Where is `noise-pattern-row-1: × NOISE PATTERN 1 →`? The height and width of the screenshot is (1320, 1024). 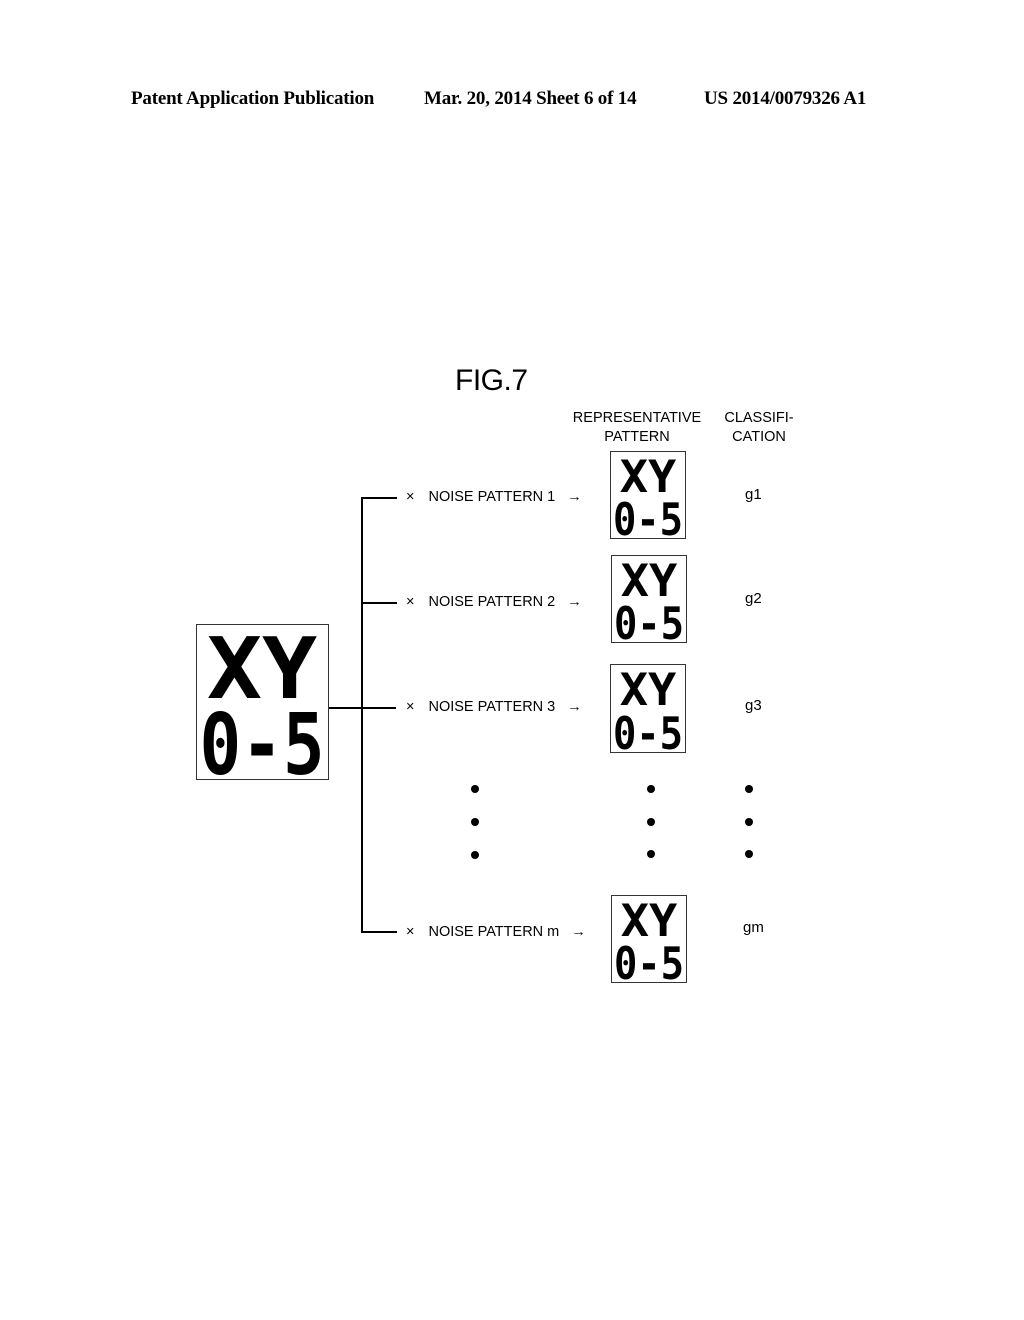 noise-pattern-row-1: × NOISE PATTERN 1 → is located at coordinates (494, 497).